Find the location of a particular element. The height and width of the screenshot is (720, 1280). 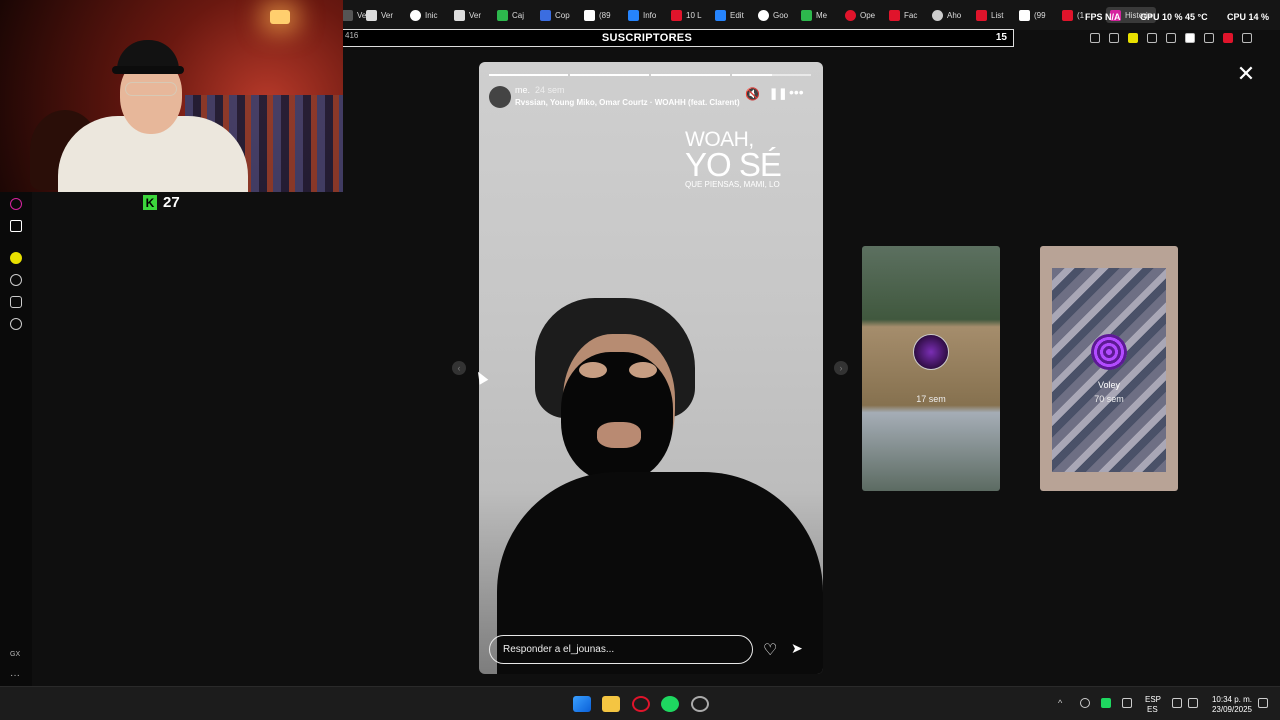

thumbnail-time: 70 sem is located at coordinates (1109, 399).